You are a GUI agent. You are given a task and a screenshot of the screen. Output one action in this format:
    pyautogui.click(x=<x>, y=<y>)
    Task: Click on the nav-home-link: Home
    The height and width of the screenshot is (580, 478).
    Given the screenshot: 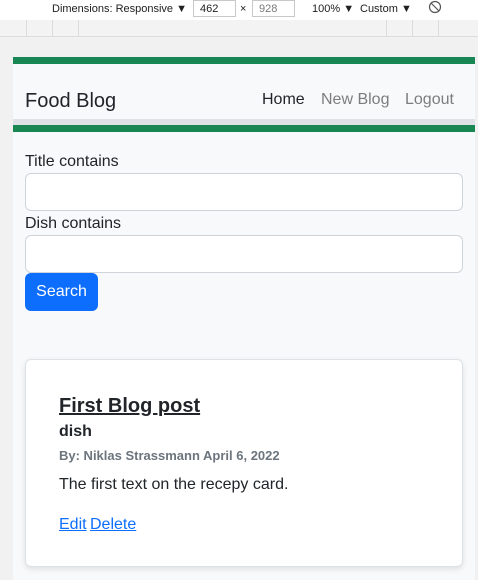 What is the action you would take?
    pyautogui.click(x=283, y=100)
    